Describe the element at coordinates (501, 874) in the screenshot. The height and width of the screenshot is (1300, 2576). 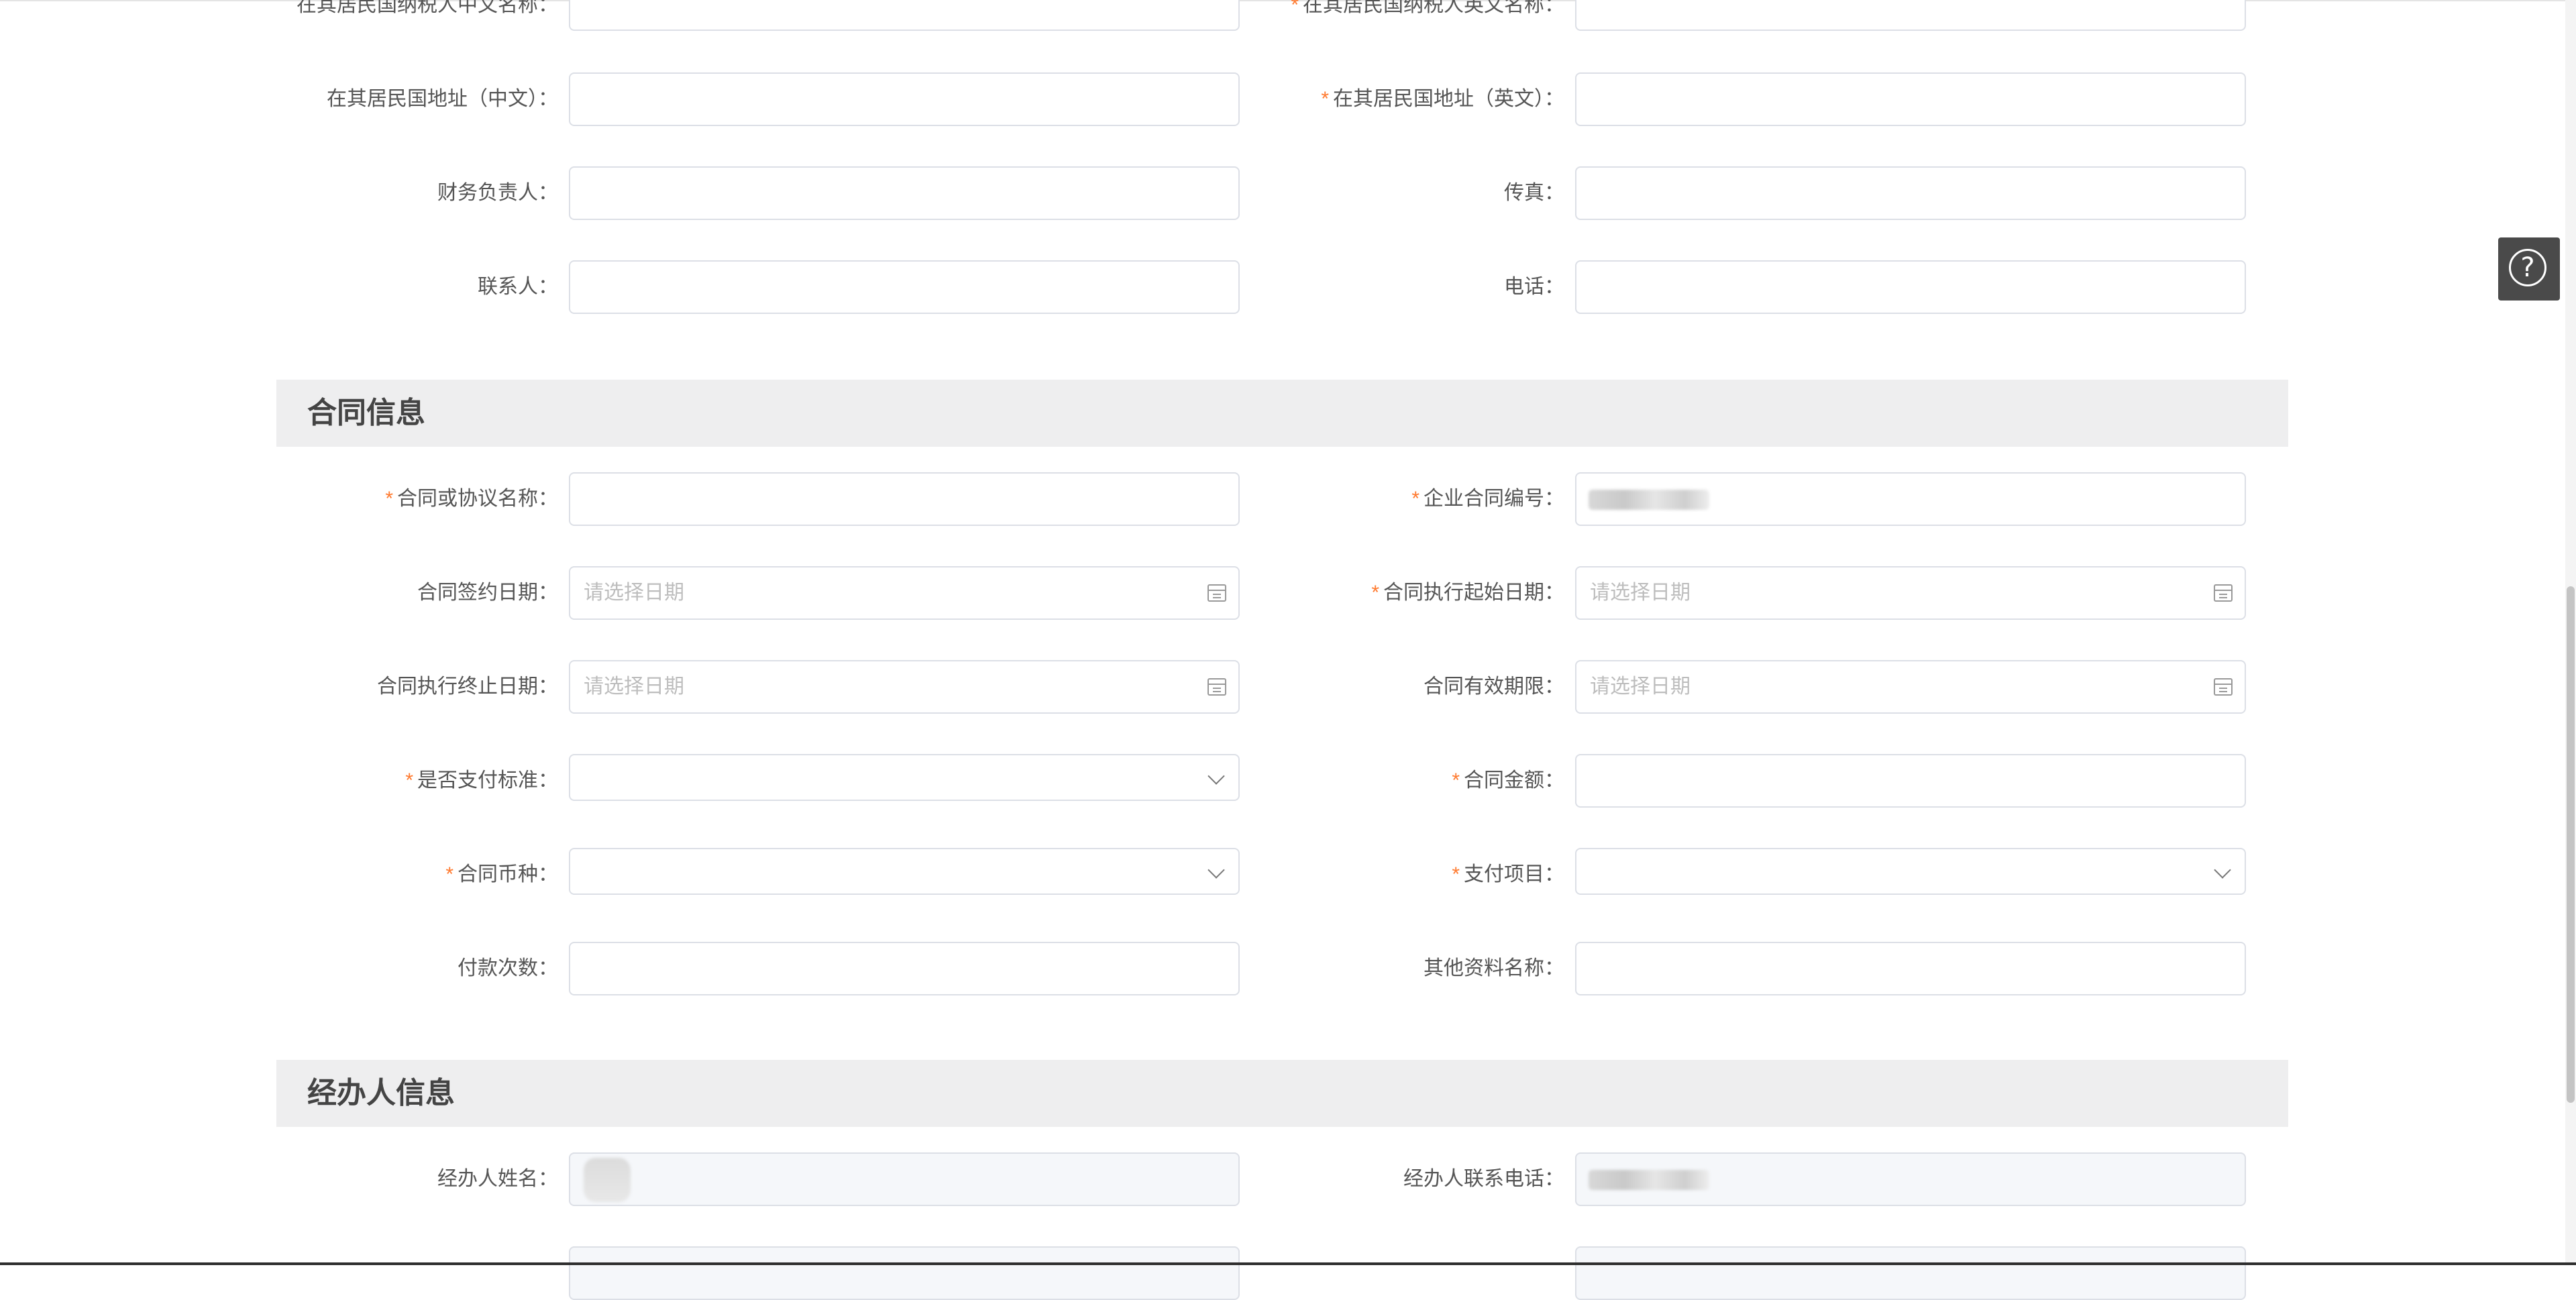
I see `currency-label: * 合同币种：` at that location.